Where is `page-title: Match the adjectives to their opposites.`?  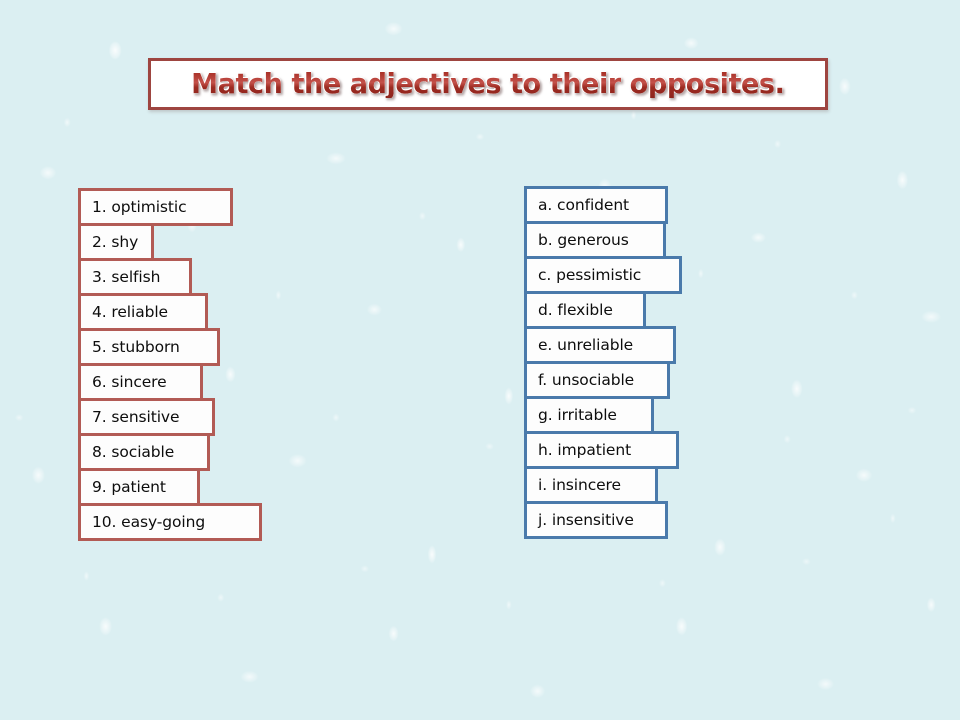 page-title: Match the adjectives to their opposites. is located at coordinates (488, 83).